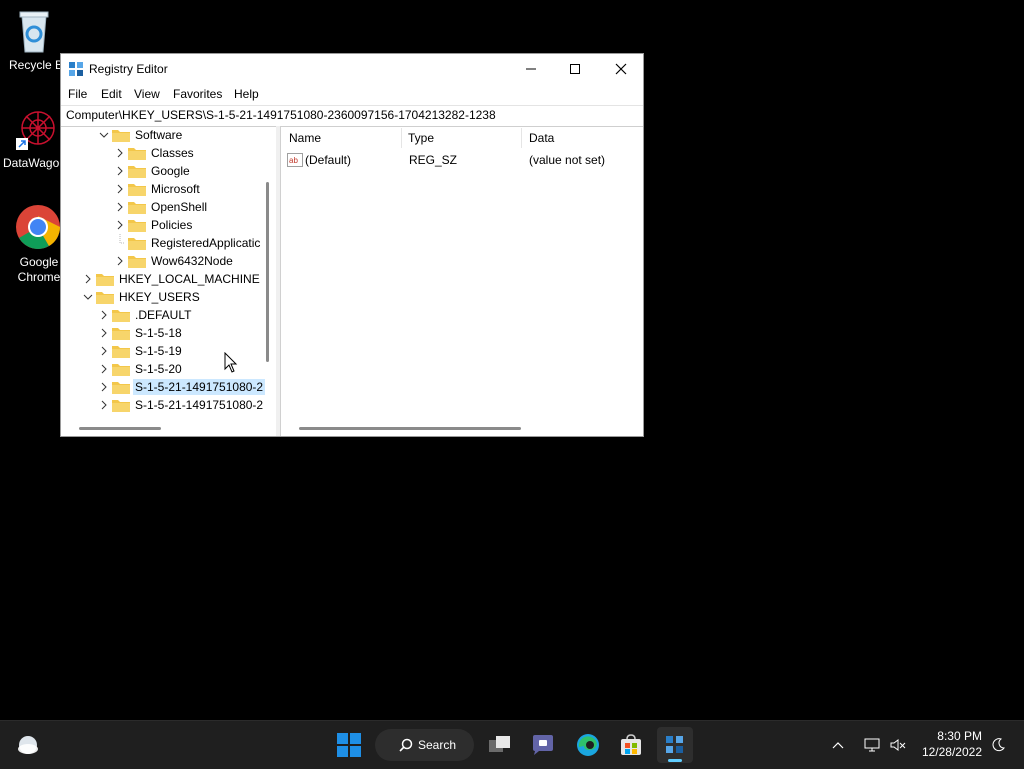 The height and width of the screenshot is (769, 1024). I want to click on tree-item-hkey-local-machine: HKEY_LOCAL_MACHINE, so click(172, 279).